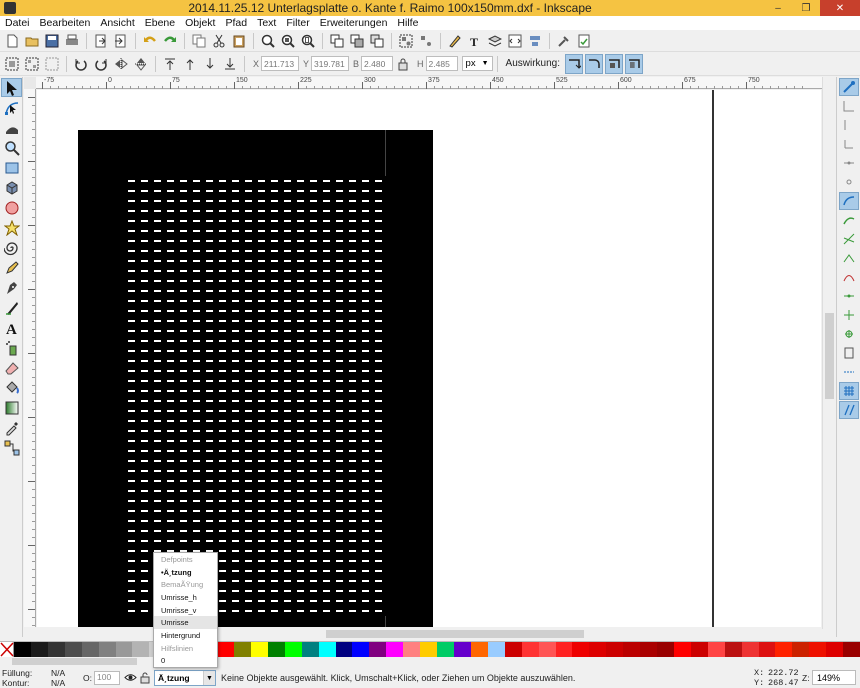 Image resolution: width=860 pixels, height=688 pixels. I want to click on eraser-tool-icon, so click(11, 367).